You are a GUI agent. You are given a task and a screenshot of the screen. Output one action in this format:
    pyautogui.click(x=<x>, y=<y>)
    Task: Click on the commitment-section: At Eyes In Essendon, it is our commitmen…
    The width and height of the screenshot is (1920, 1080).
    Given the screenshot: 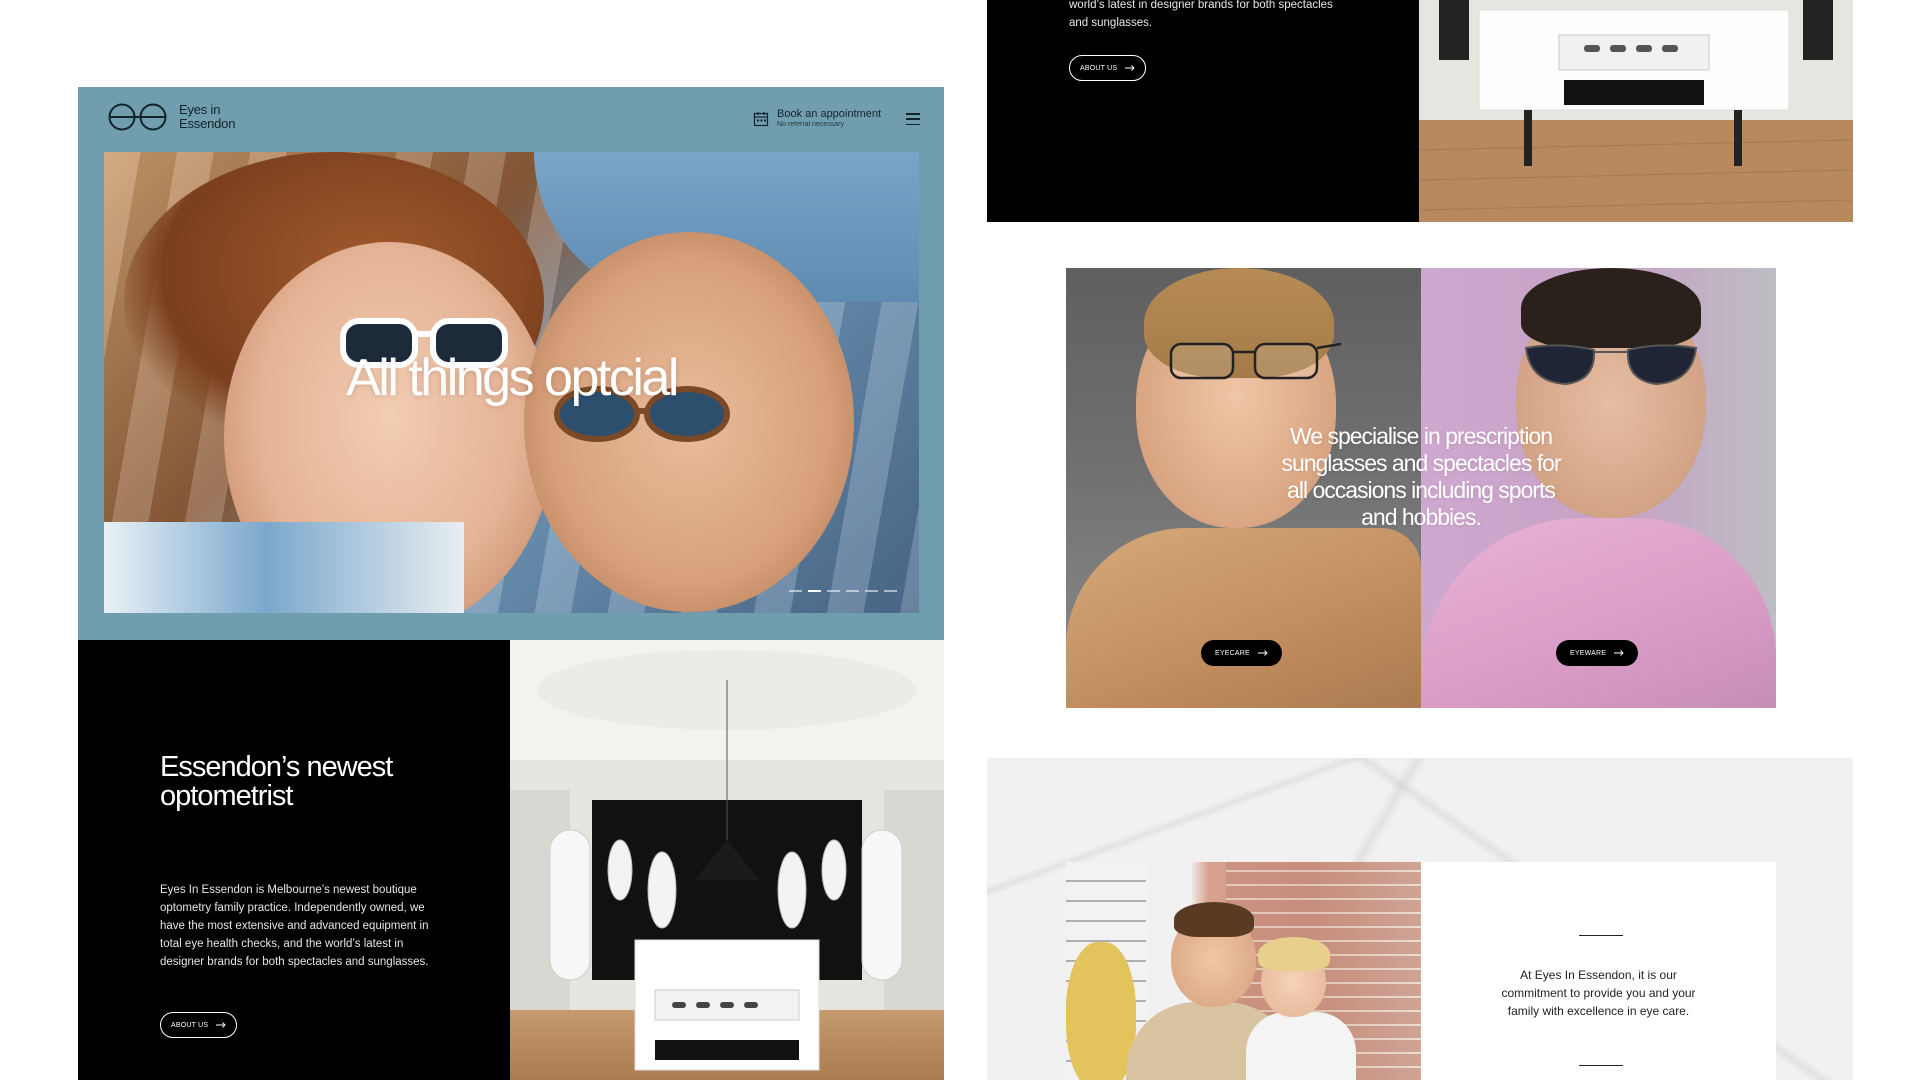 What is the action you would take?
    pyautogui.click(x=1420, y=919)
    